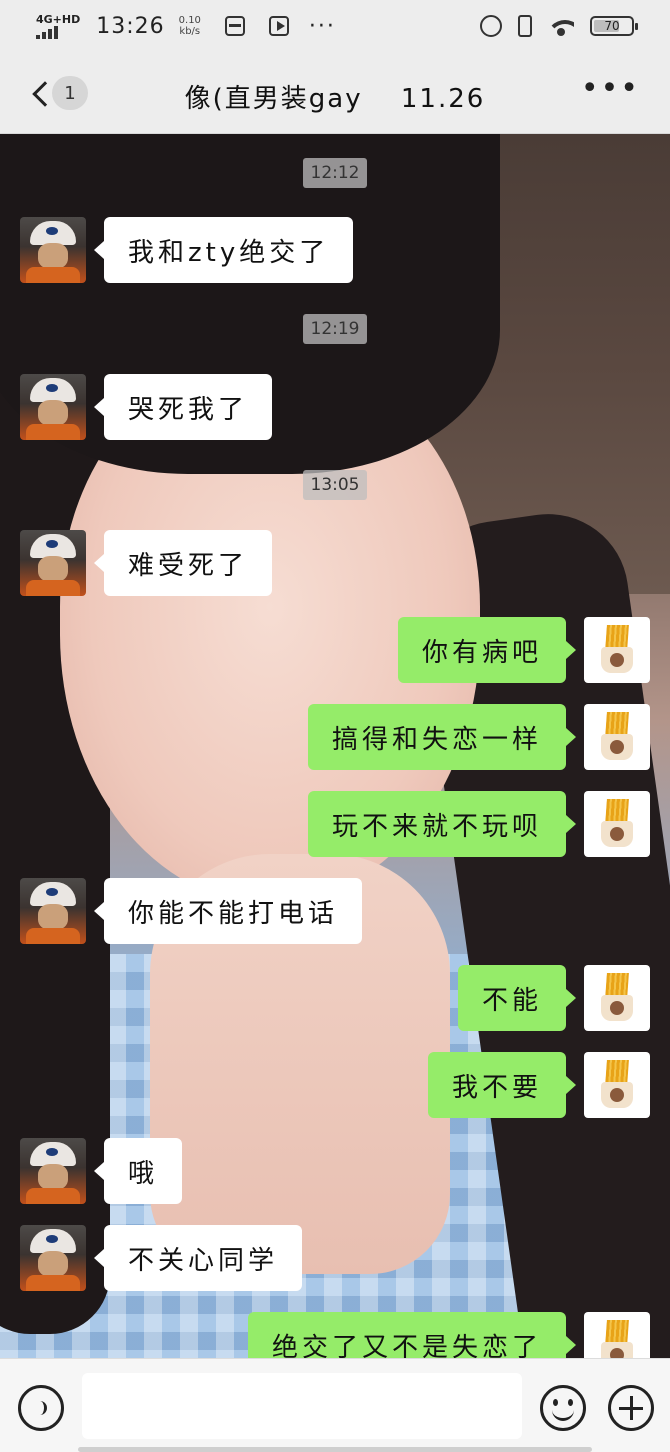 Image resolution: width=670 pixels, height=1452 pixels. I want to click on timestamp: 12:12, so click(335, 173).